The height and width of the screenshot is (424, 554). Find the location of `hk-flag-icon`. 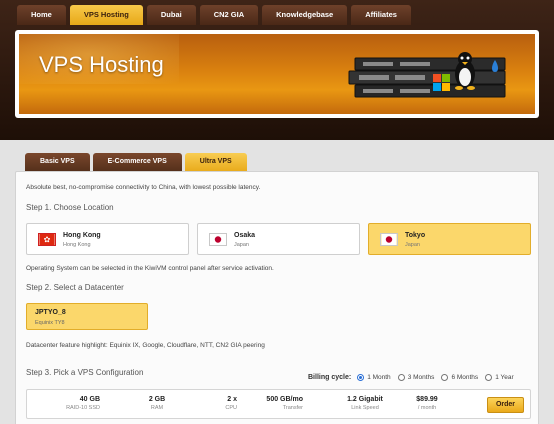

hk-flag-icon is located at coordinates (47, 239).